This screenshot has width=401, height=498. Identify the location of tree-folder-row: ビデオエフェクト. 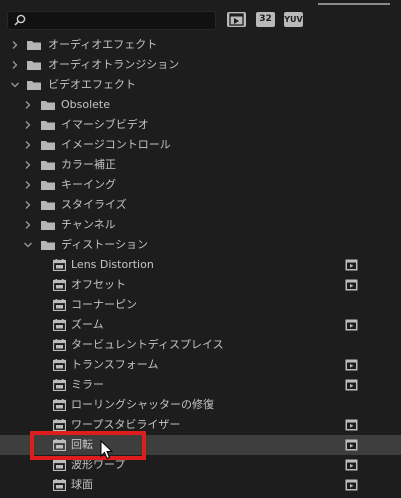
(200, 85).